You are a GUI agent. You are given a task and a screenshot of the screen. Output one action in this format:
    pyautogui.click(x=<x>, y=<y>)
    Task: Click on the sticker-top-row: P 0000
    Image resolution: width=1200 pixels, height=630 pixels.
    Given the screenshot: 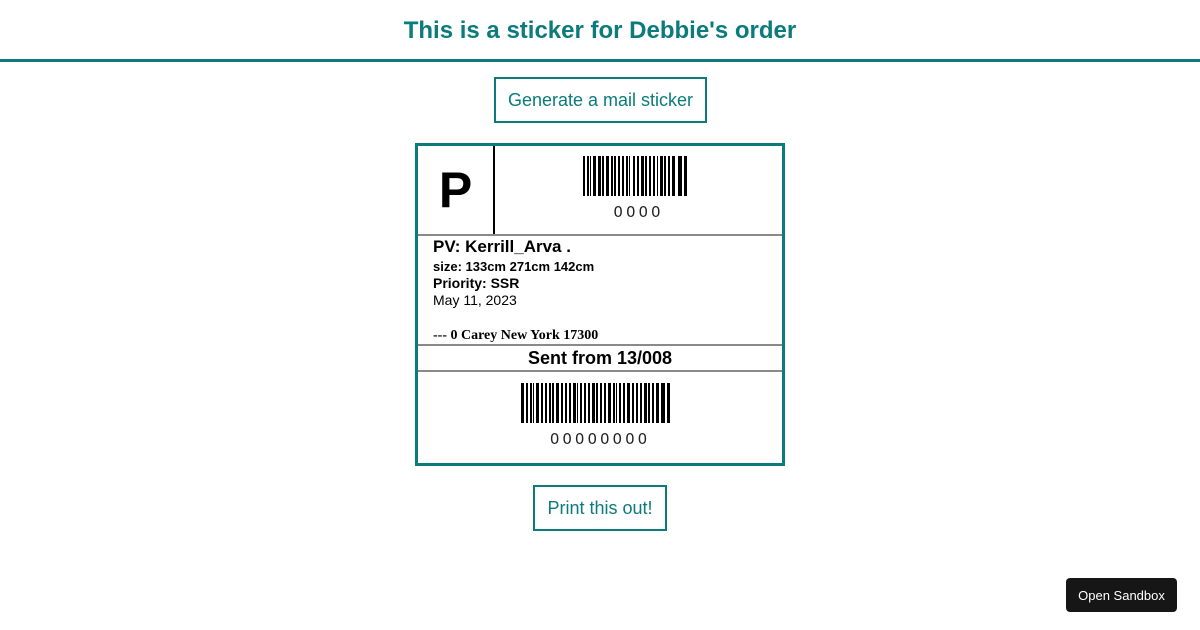 What is the action you would take?
    pyautogui.click(x=600, y=191)
    